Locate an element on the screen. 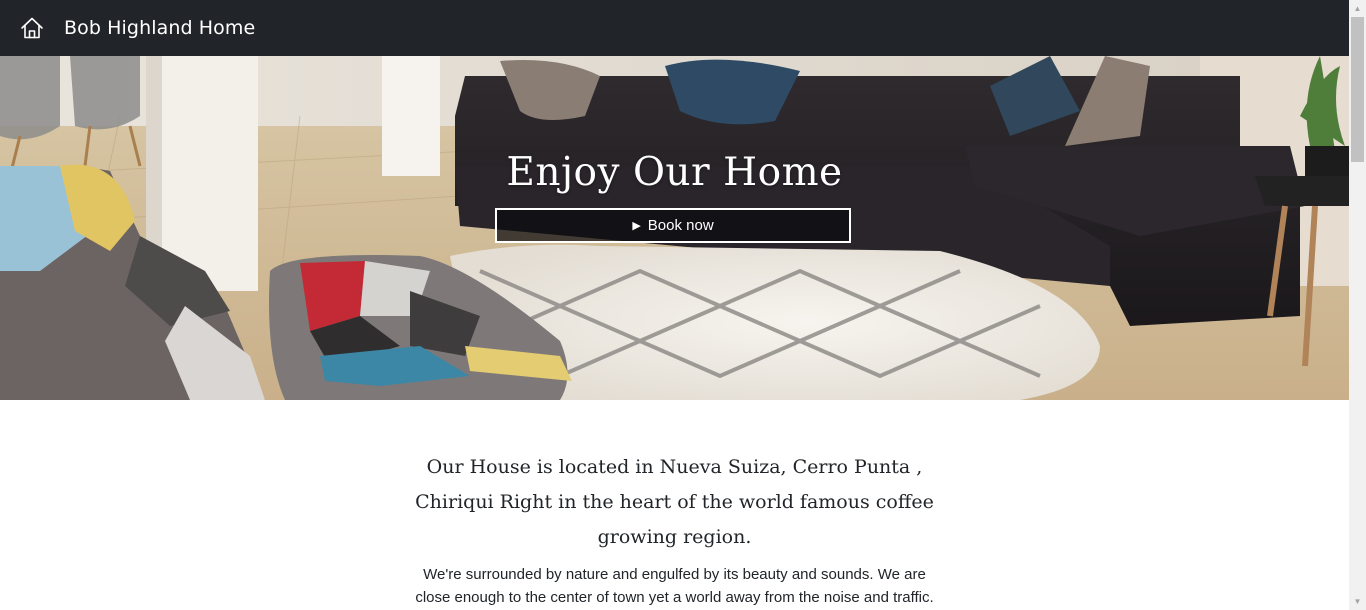 The image size is (1366, 610). home-icon is located at coordinates (32, 28).